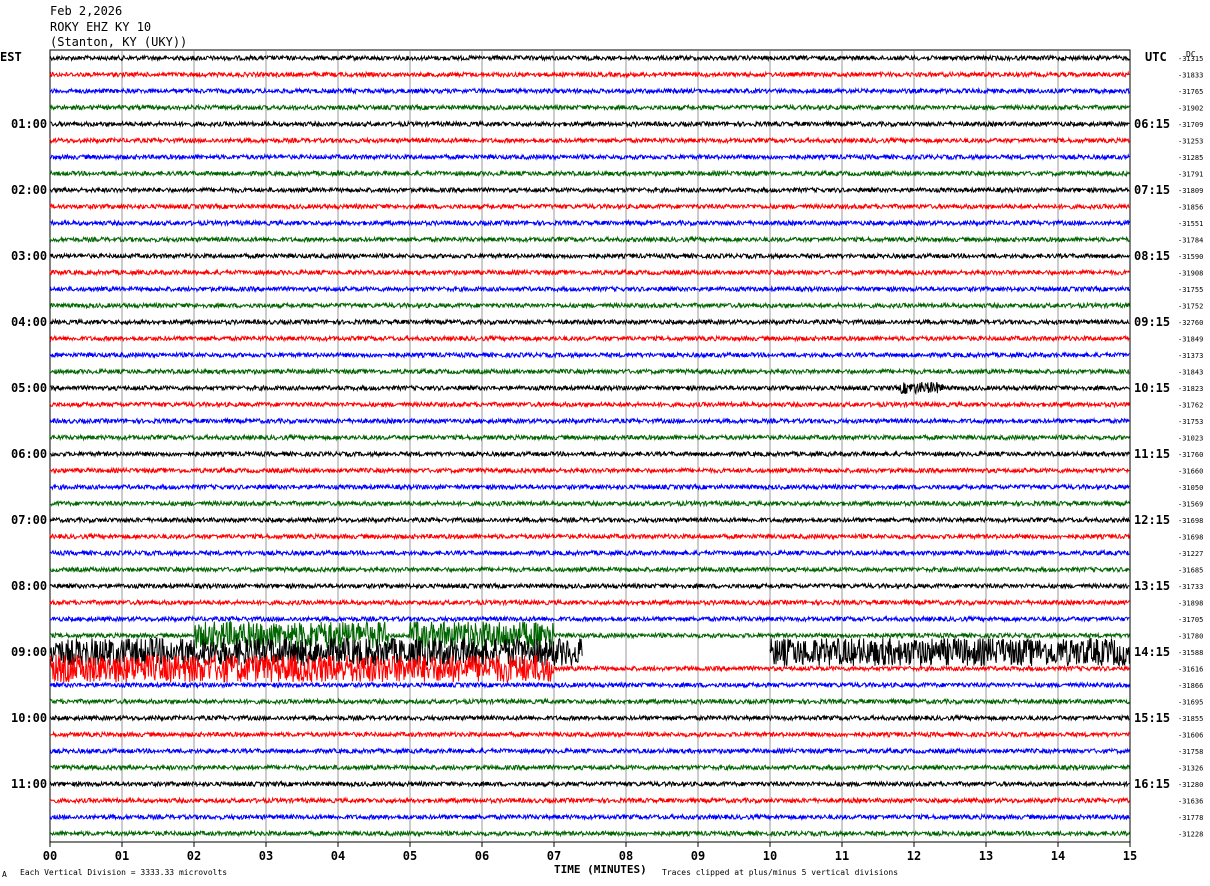  I want to click on x-tick-label: 15, so click(1130, 856).